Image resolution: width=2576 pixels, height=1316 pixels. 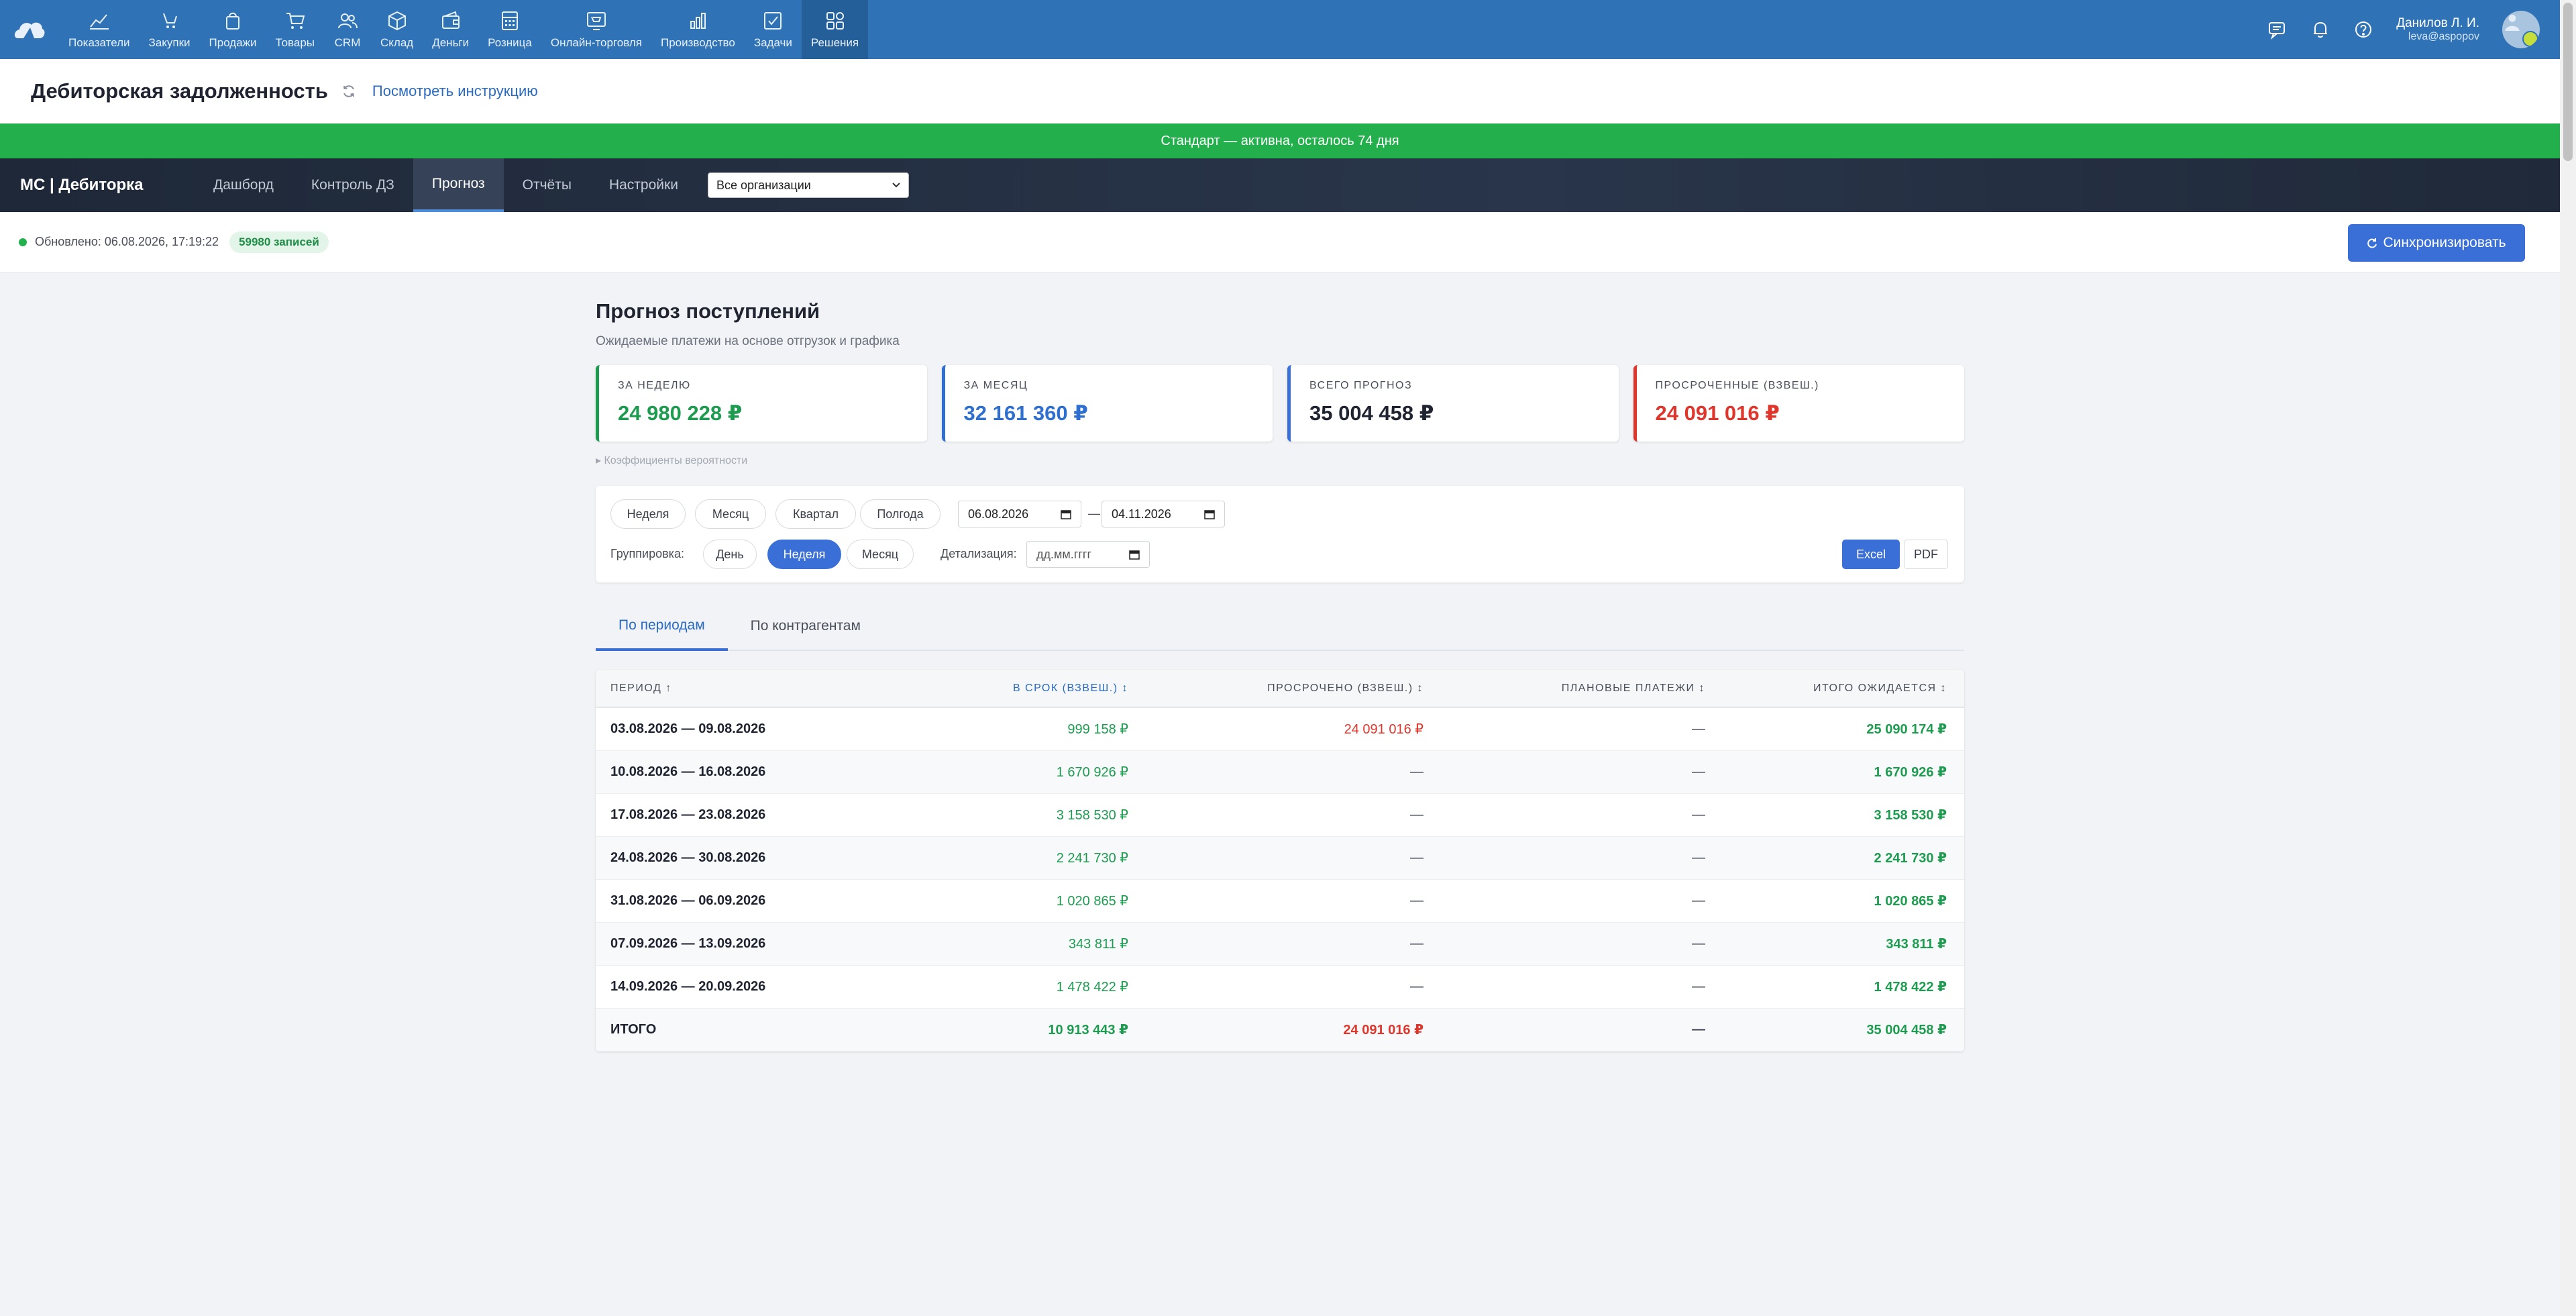 I want to click on cell-on-time: 2 241 730 ₽, so click(x=1011, y=858).